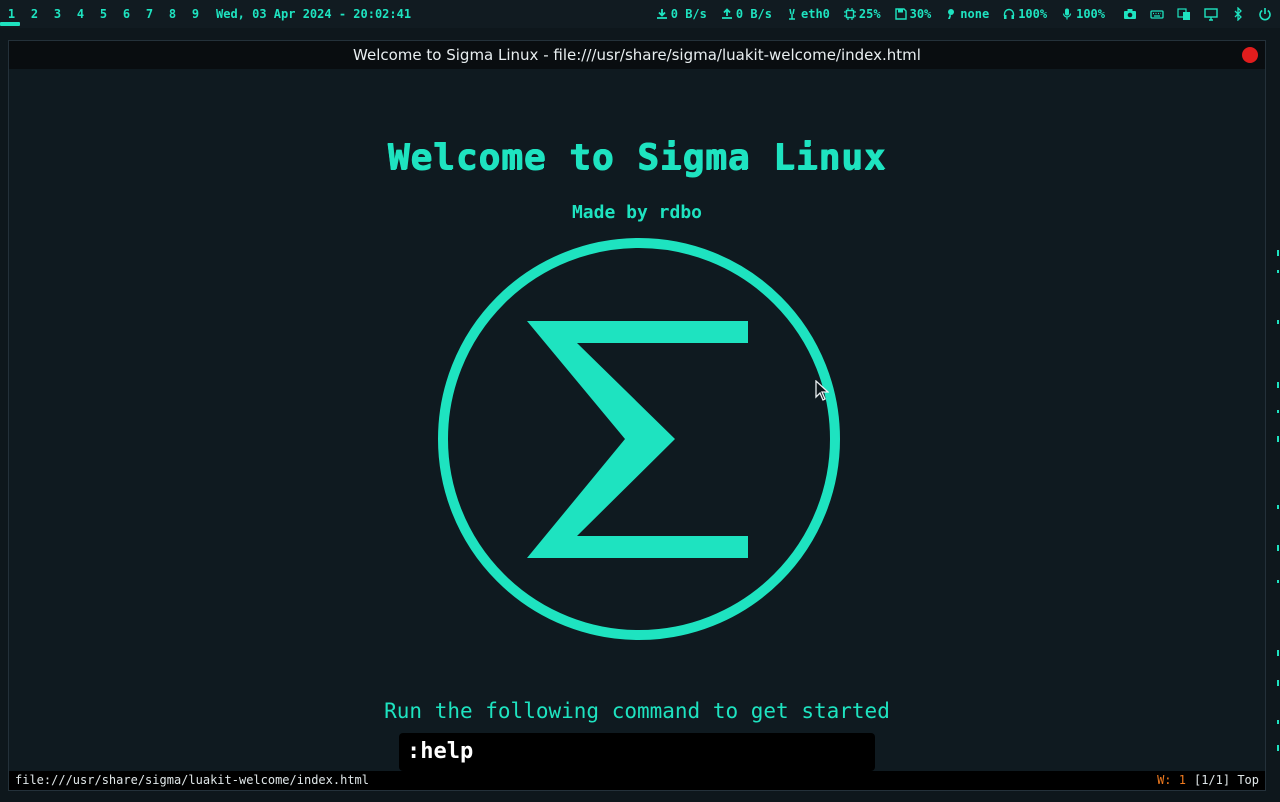  I want to click on download-icon, so click(662, 14).